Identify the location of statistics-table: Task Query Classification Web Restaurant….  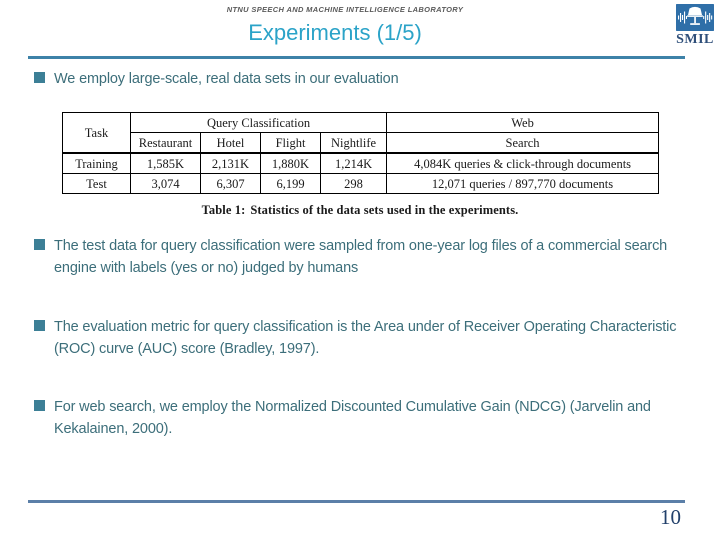
(361, 153).